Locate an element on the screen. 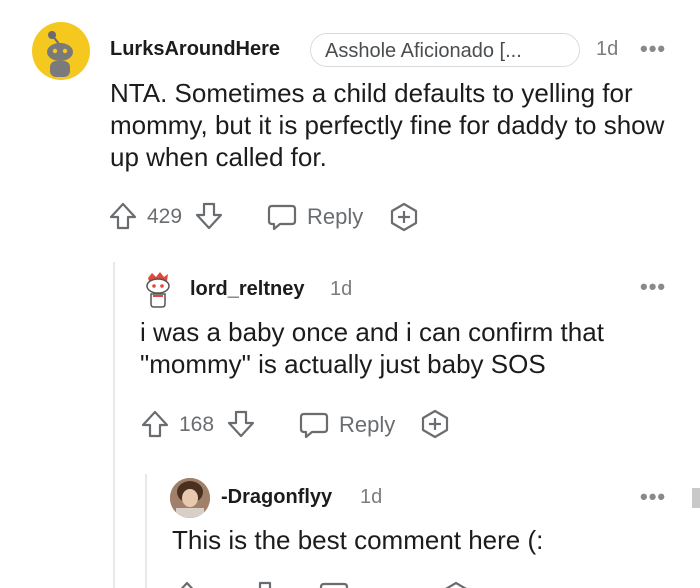 The width and height of the screenshot is (700, 588). profile-photo-icon is located at coordinates (190, 498).